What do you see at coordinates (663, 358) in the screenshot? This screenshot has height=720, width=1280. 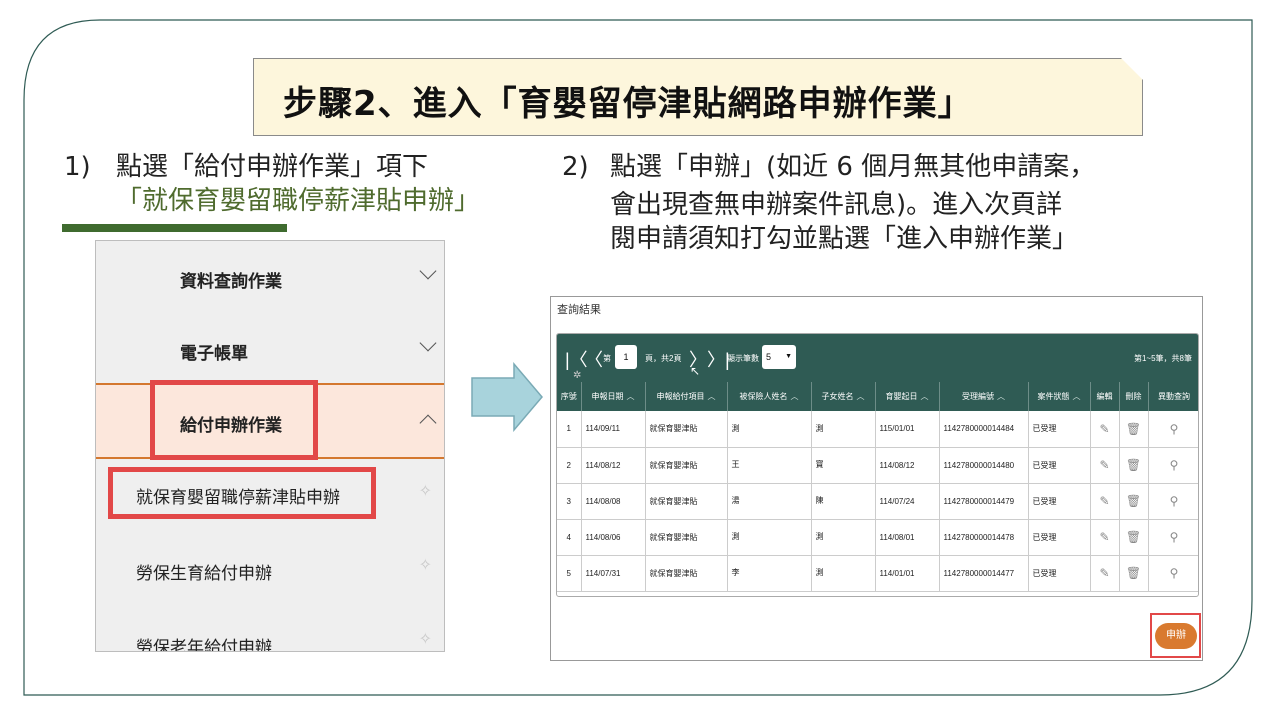 I see `page-suffix: 頁，共2頁` at bounding box center [663, 358].